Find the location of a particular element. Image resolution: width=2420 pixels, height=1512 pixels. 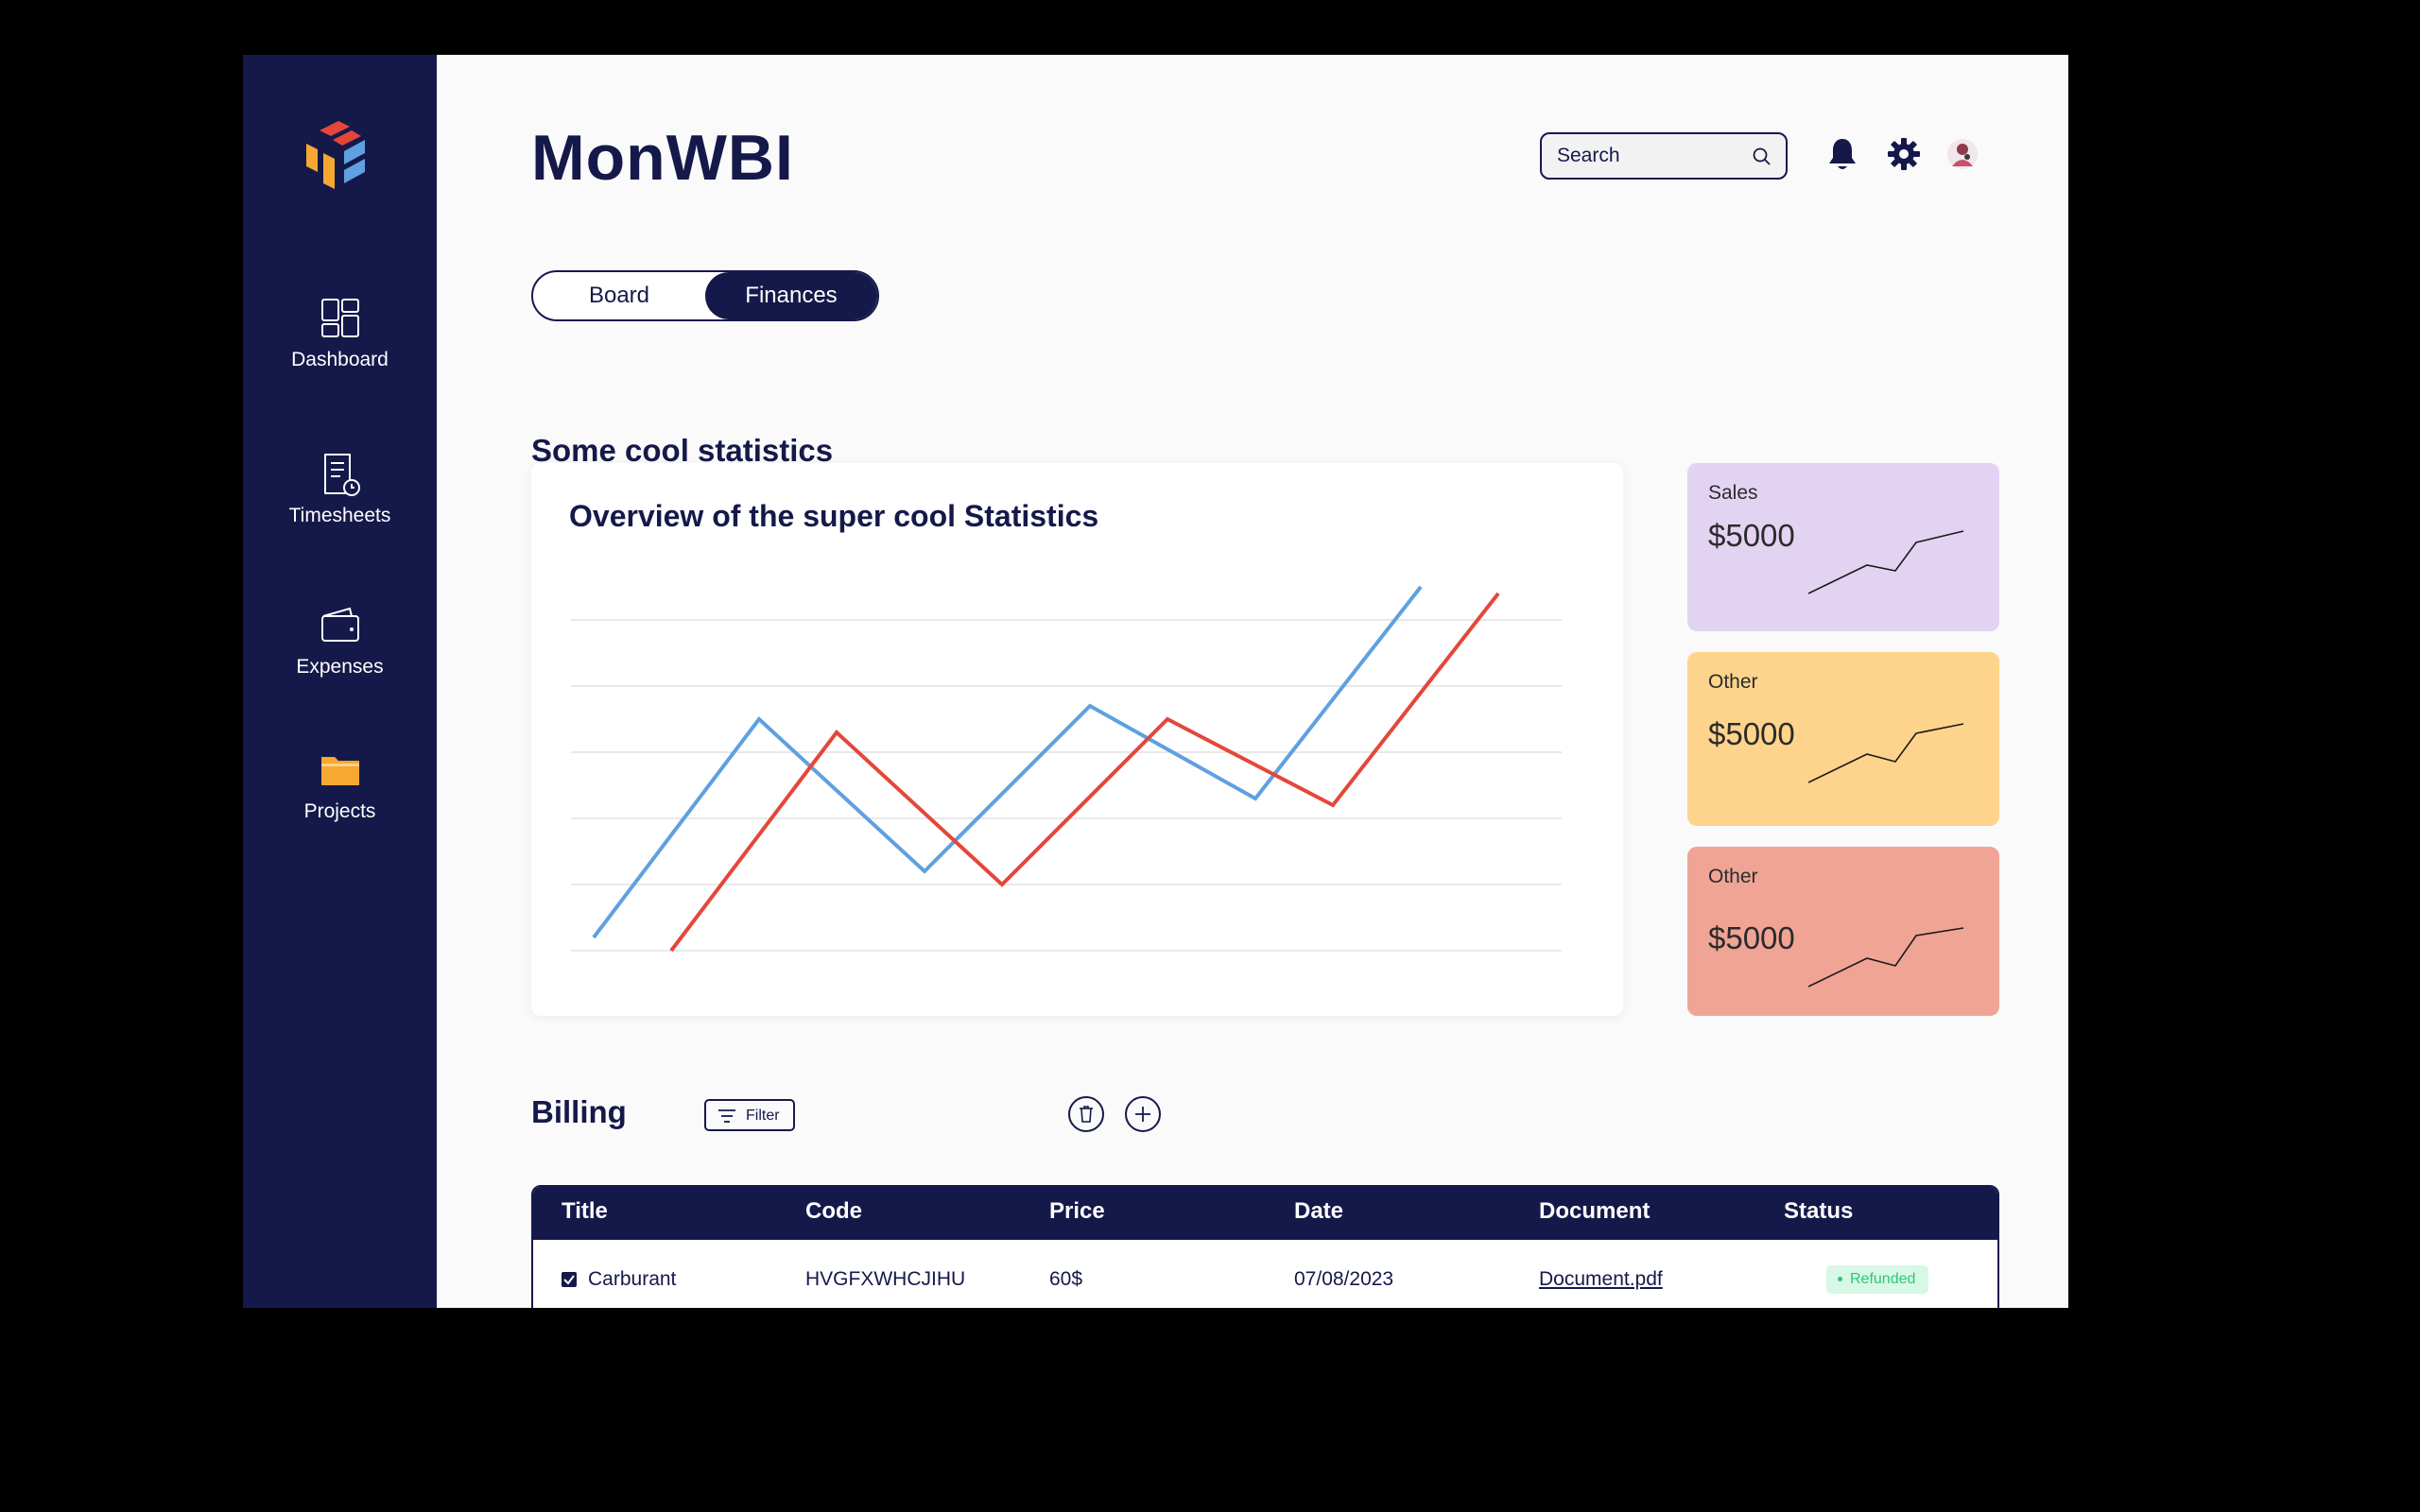

delete-button is located at coordinates (1086, 1114).